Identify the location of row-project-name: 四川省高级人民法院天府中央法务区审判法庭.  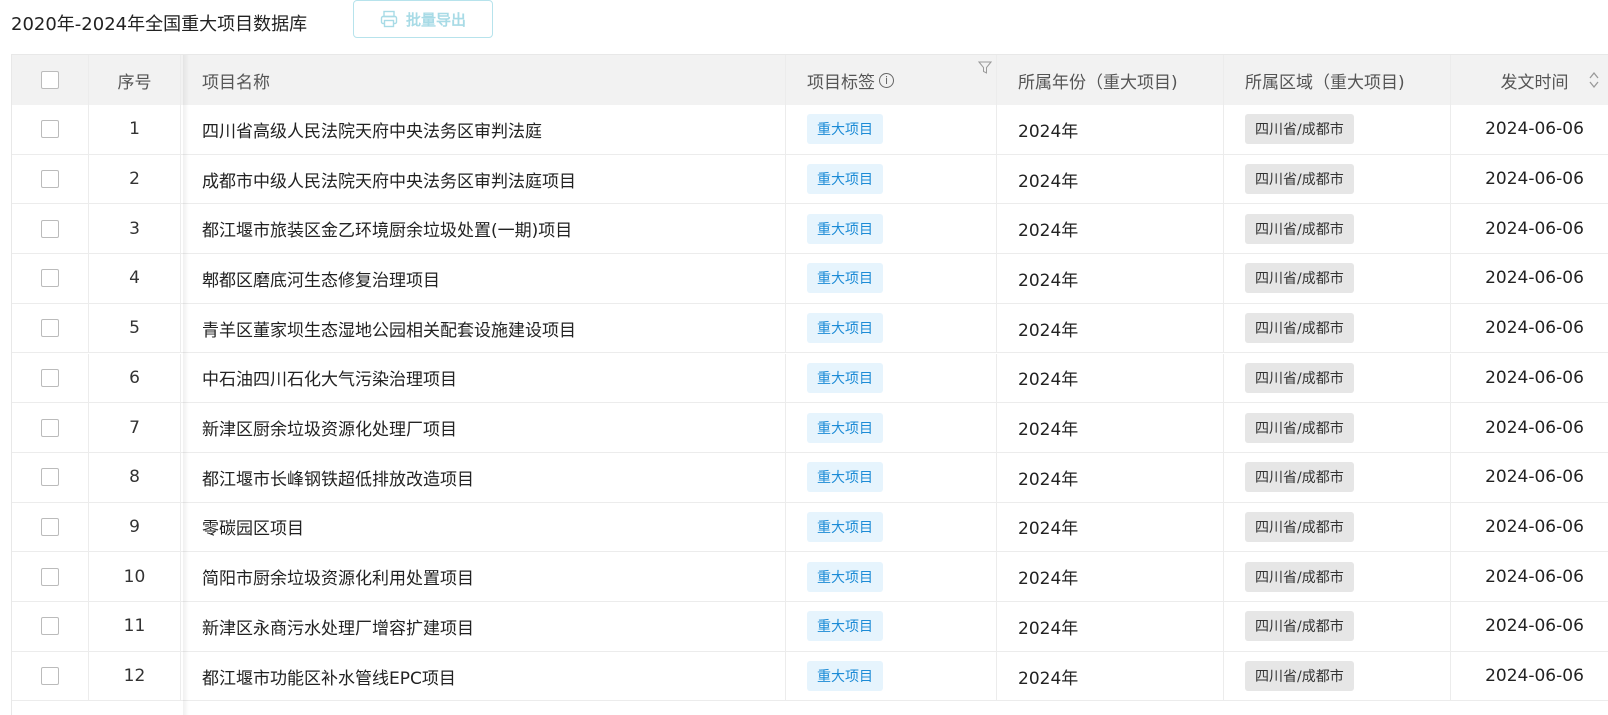
(483, 129).